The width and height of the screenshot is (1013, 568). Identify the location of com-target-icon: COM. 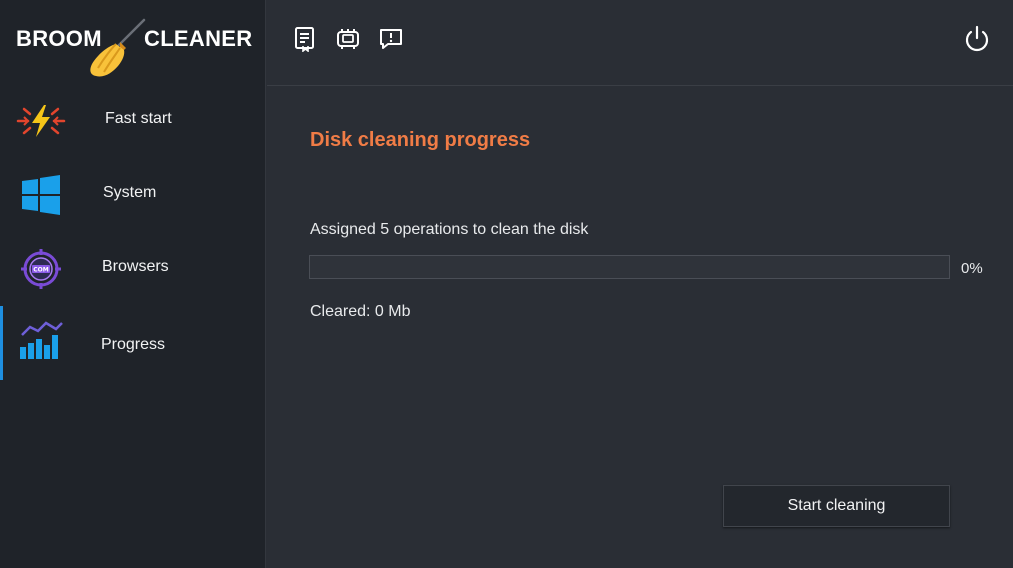
(41, 269).